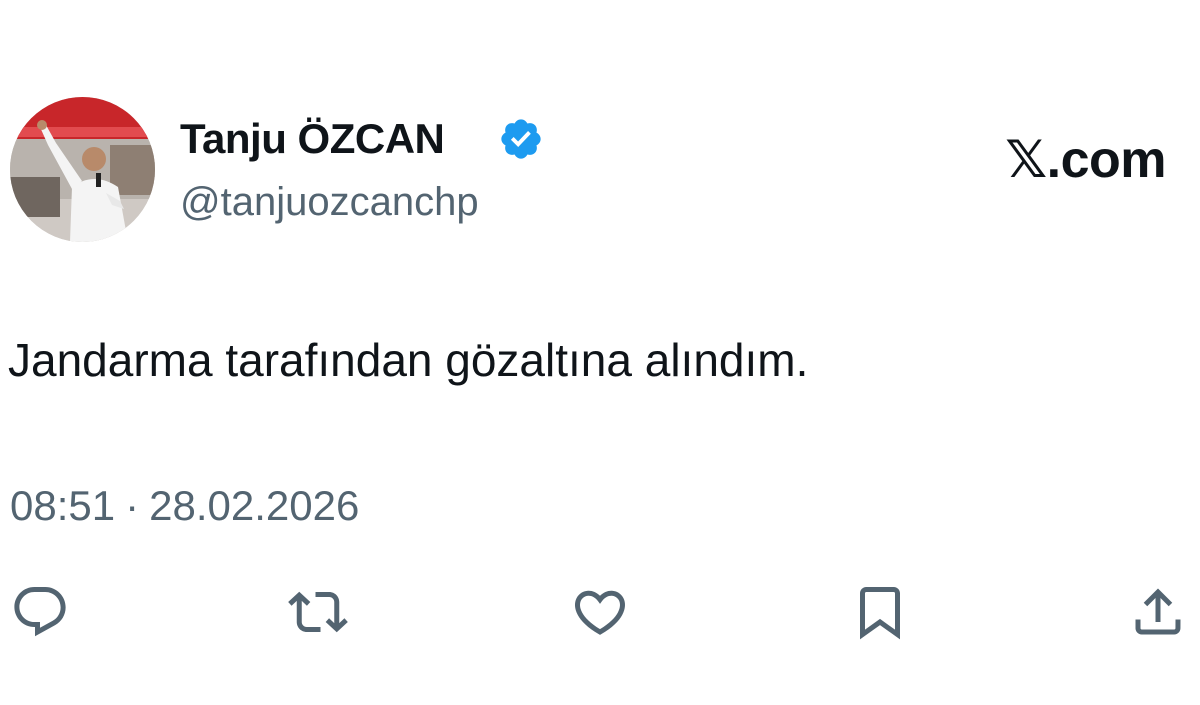 The image size is (1200, 705). I want to click on reply-button, so click(40, 612).